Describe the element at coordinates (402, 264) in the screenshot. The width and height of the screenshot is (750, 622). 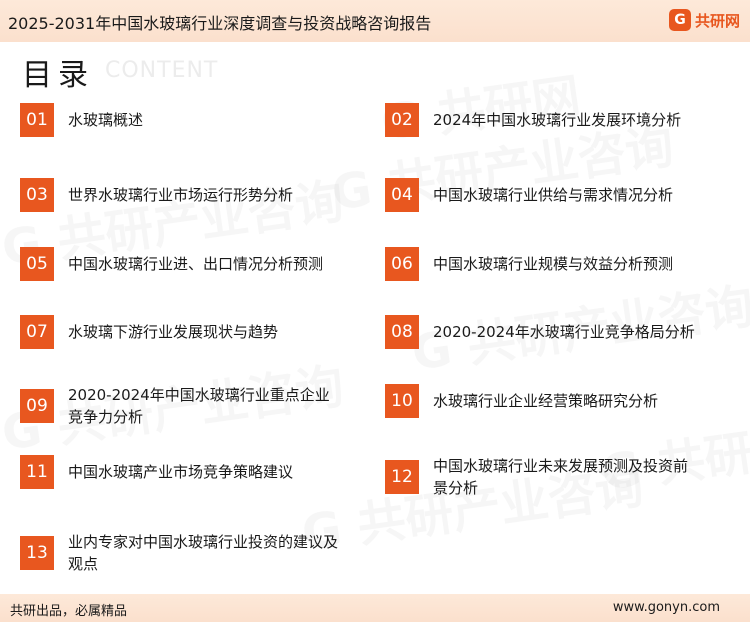
I see `toc-item-number: 06` at that location.